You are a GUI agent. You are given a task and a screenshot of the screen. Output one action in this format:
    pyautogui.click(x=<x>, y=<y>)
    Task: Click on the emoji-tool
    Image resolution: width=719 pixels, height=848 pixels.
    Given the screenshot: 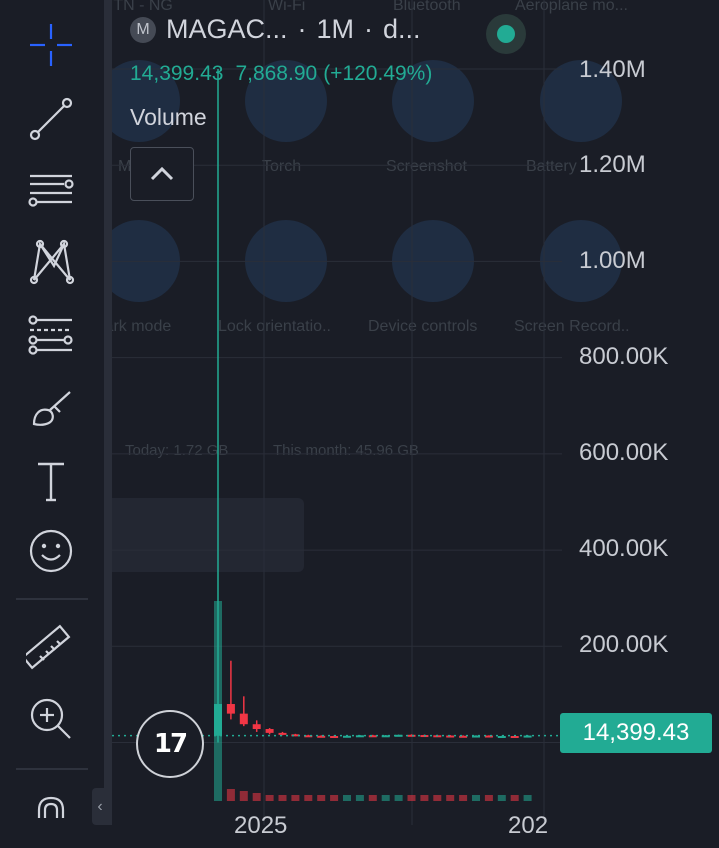 What is the action you would take?
    pyautogui.click(x=51, y=551)
    